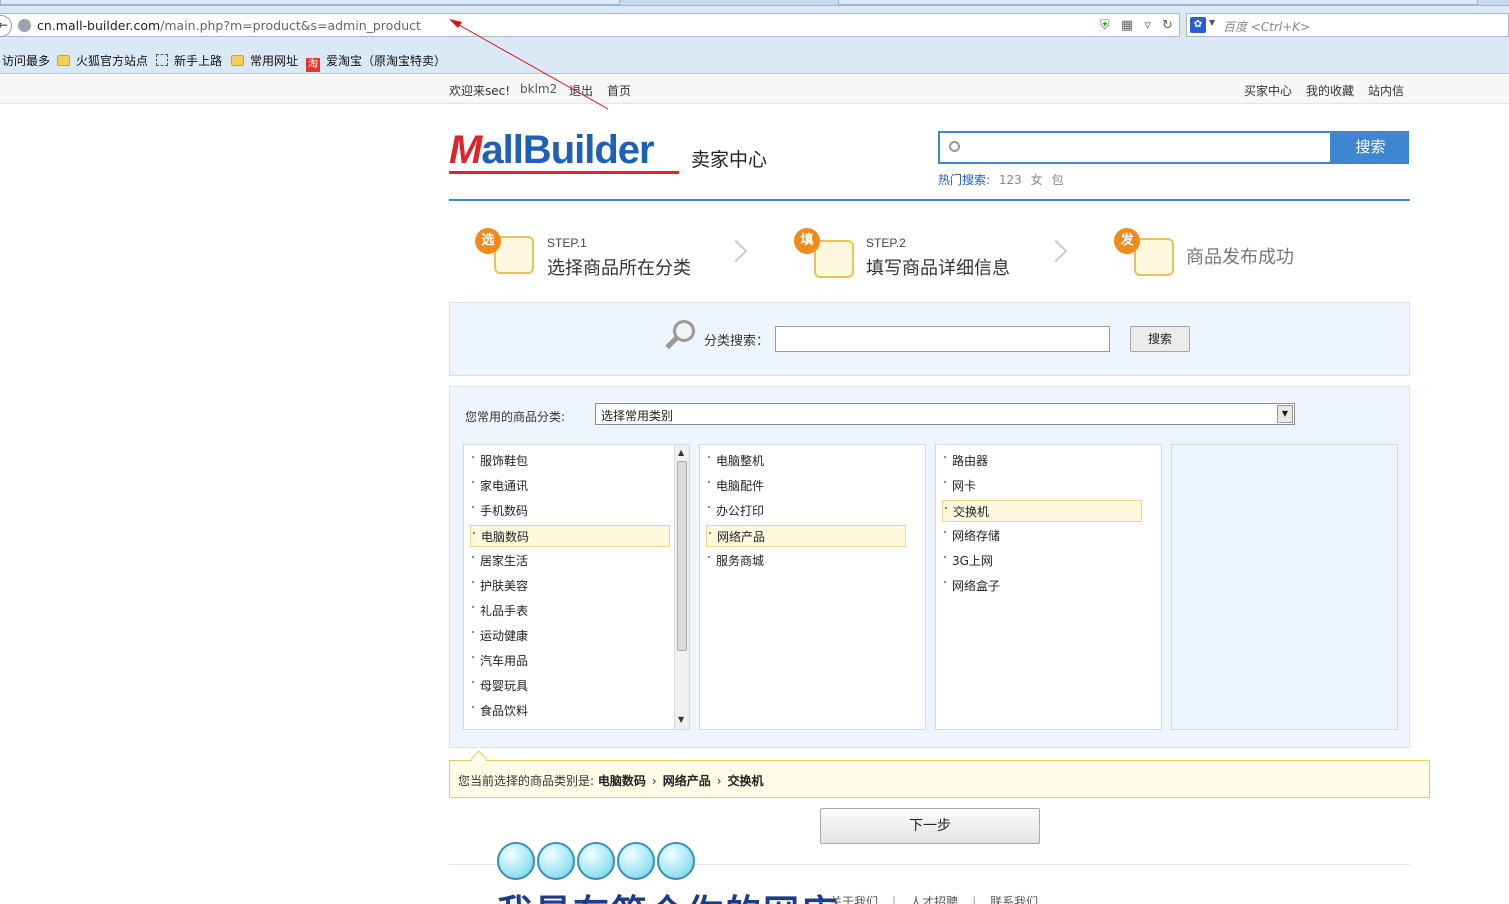  I want to click on category-item: 母婴玩具, so click(570, 686).